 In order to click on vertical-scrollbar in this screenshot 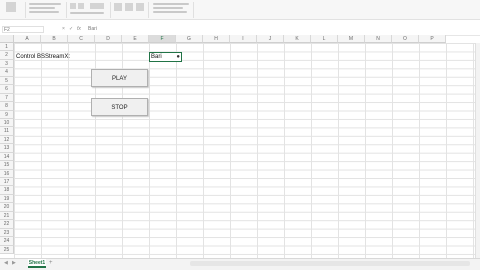, I will do `click(477, 150)`.